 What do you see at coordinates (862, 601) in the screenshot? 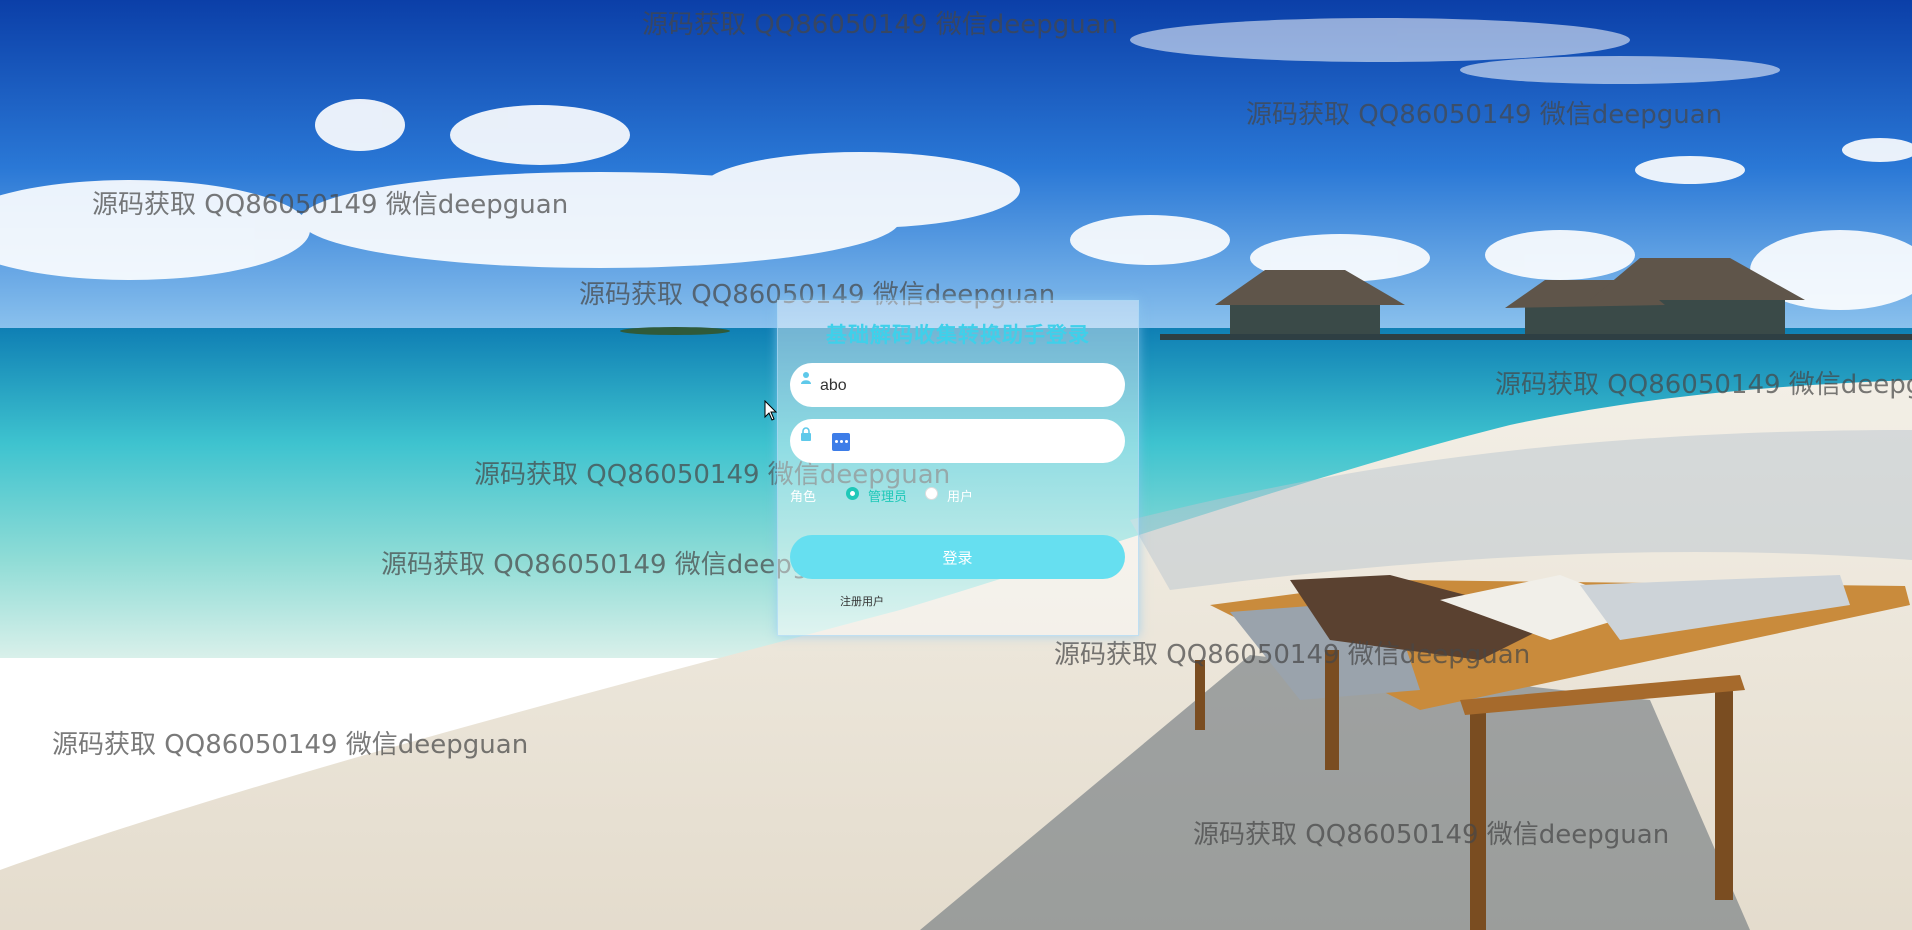
I see `register-link: 注册用户` at bounding box center [862, 601].